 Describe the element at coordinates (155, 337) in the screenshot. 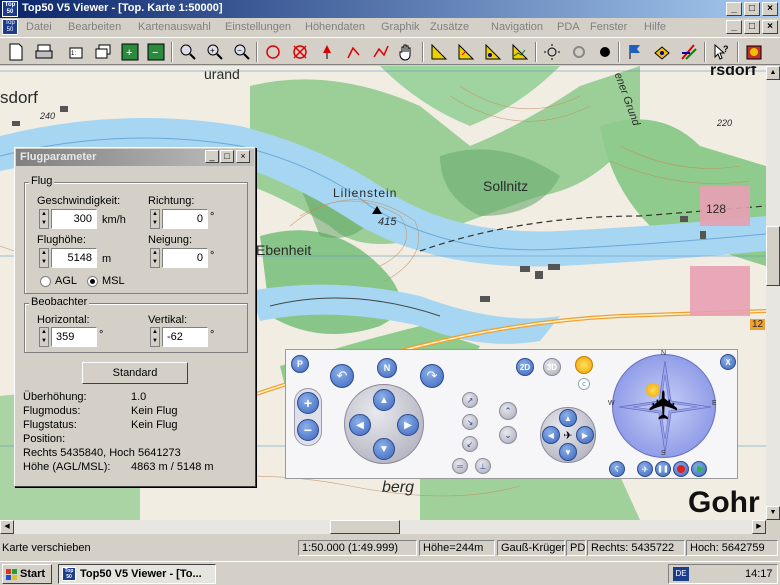

I see `vertical-spinner: ▲ ▼` at that location.